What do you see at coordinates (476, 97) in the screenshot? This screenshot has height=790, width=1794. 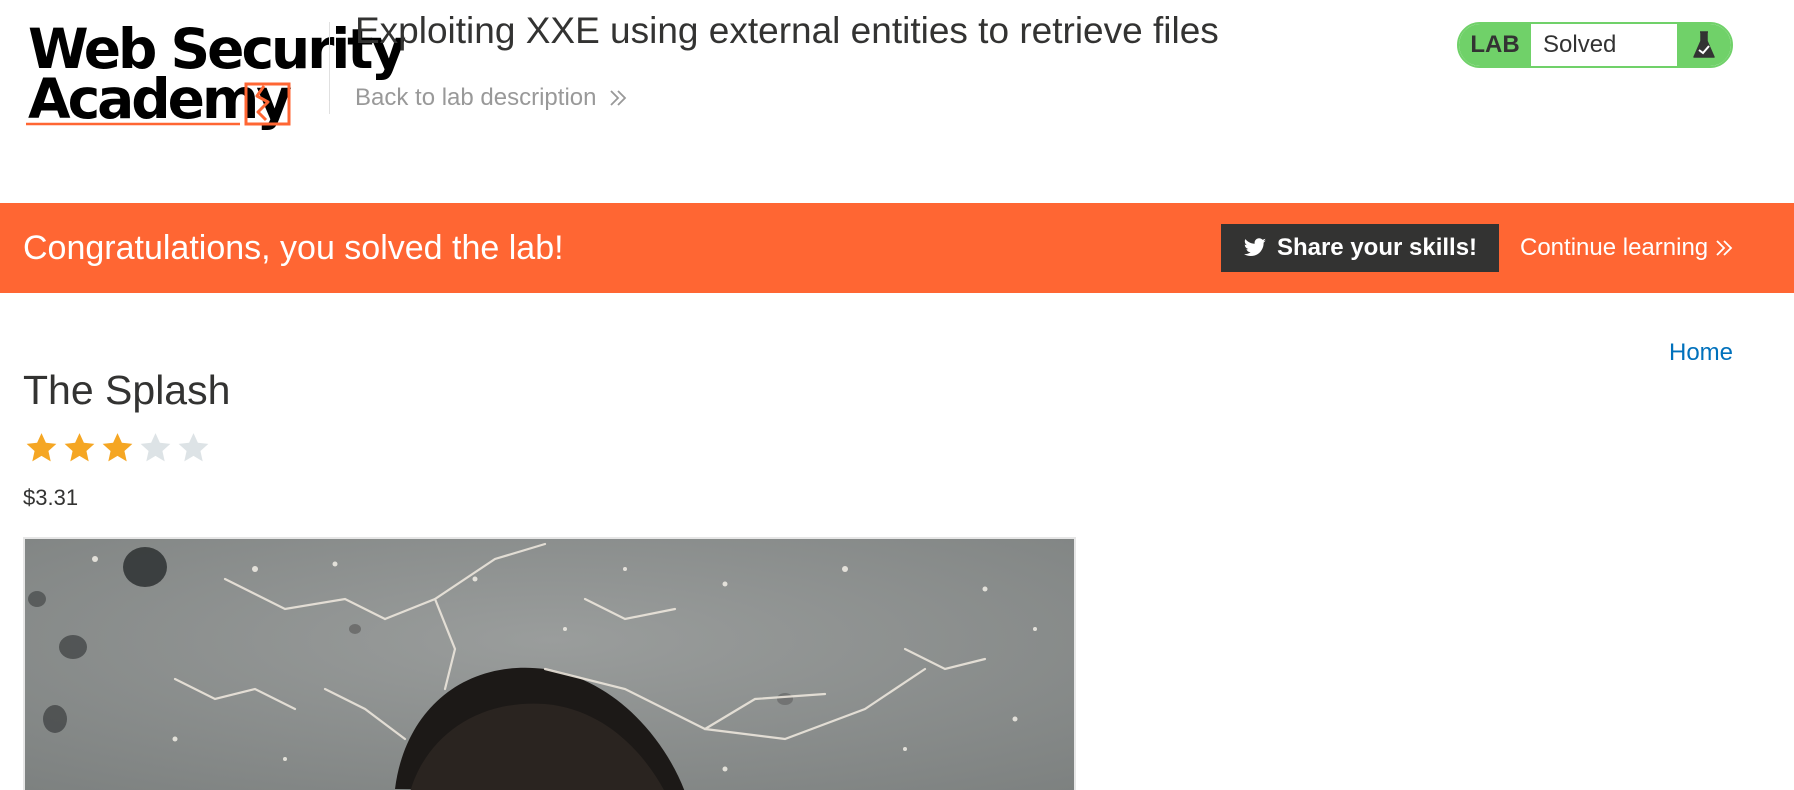 I see `back-link-label: Back to lab description` at bounding box center [476, 97].